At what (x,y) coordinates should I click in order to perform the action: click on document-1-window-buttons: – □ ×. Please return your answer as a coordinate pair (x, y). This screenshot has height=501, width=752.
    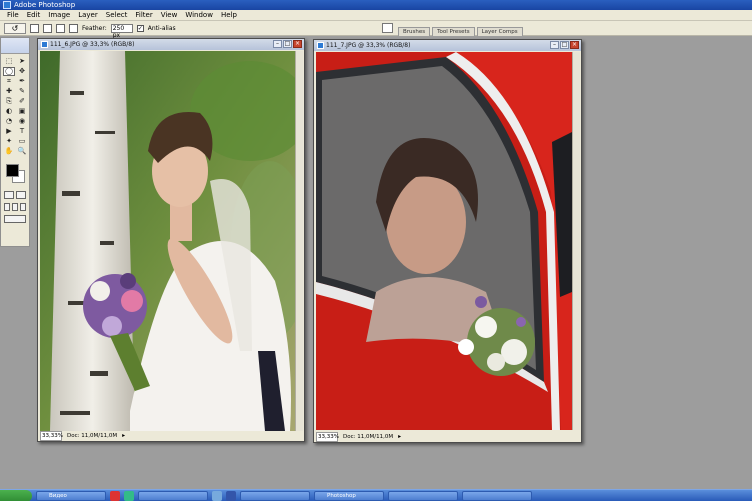
    Looking at the image, I should click on (287, 44).